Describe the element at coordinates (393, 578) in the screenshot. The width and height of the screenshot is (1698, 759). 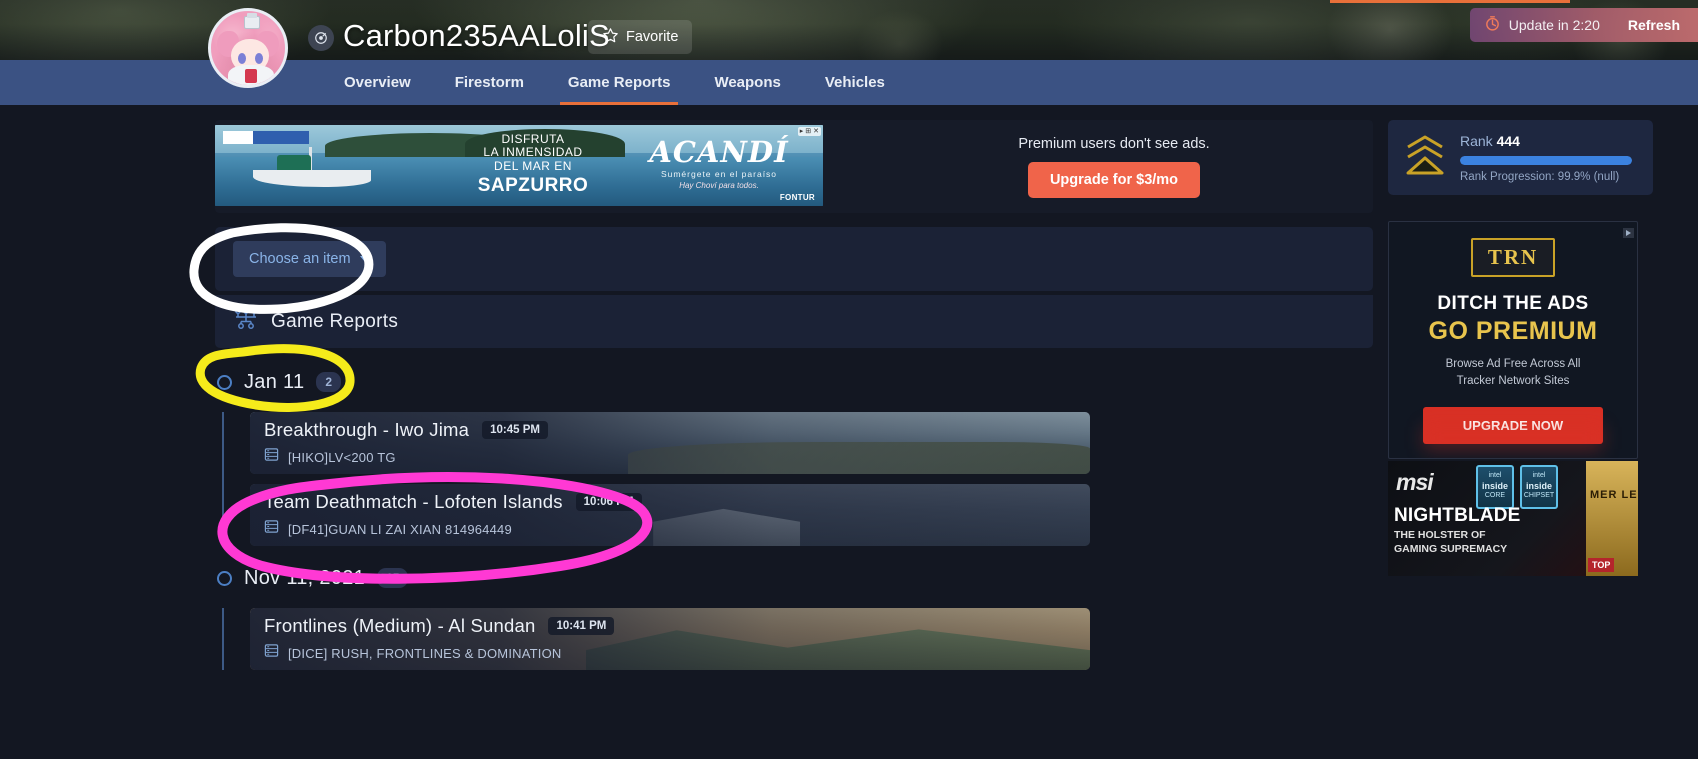
I see `timeline-count-badge: 15` at that location.